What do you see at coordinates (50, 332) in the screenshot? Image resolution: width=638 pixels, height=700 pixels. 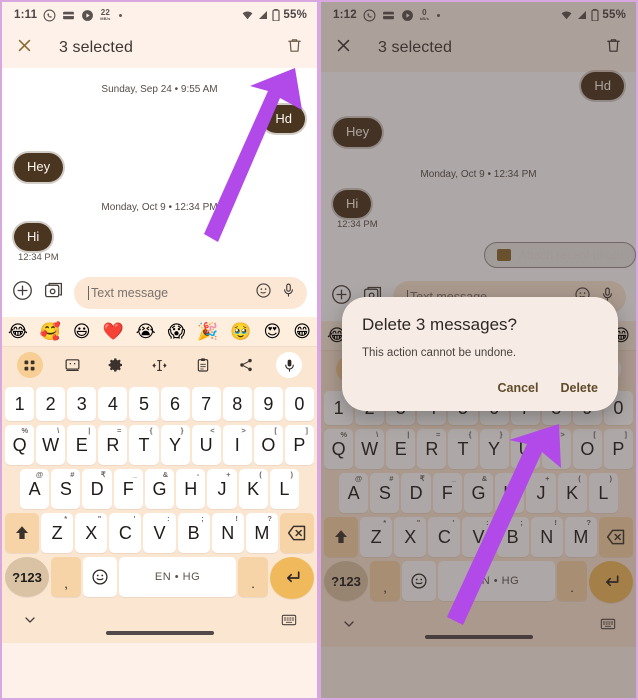 I see `emoji-suggestion: 🥰` at bounding box center [50, 332].